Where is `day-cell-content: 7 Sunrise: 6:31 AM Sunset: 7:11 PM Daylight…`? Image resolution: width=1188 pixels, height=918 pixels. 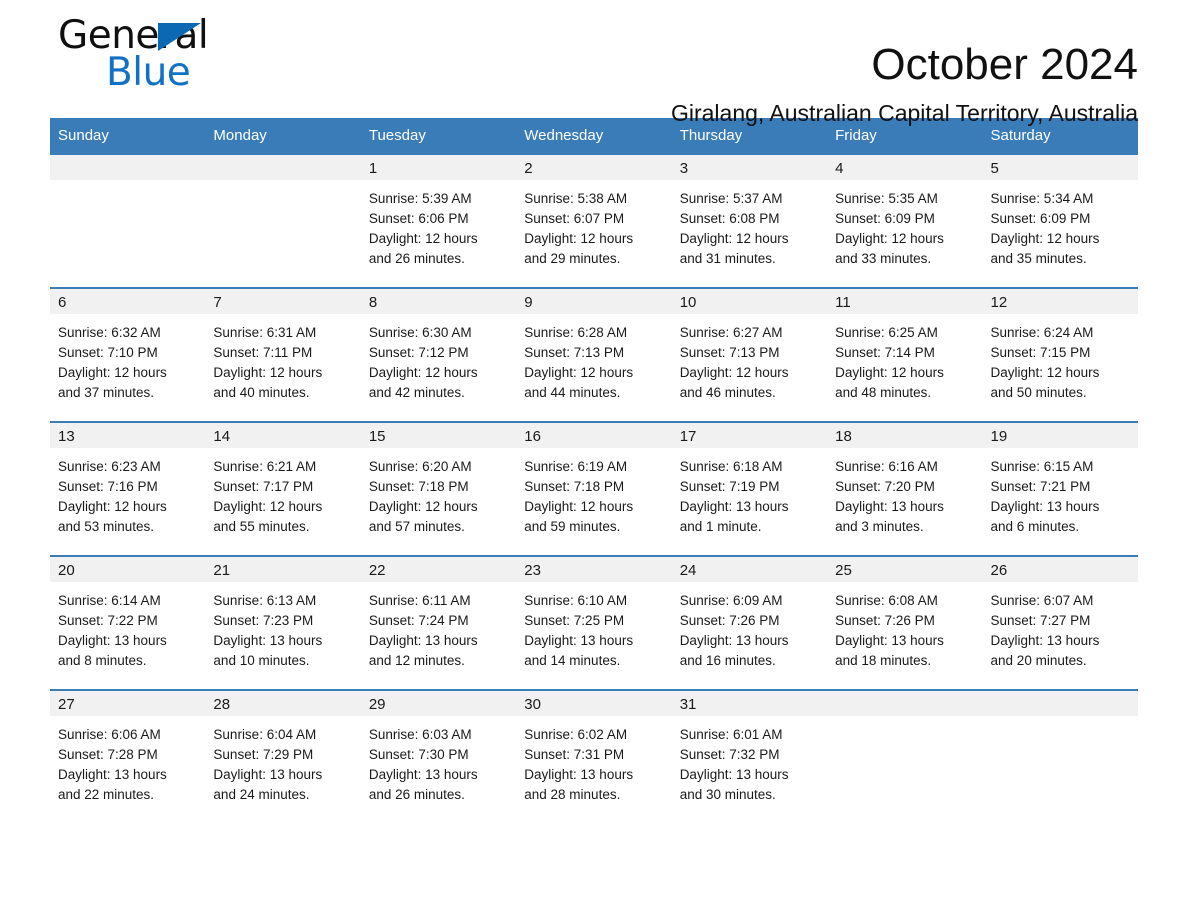
day-cell-content: 7 Sunrise: 6:31 AM Sunset: 7:11 PM Daylight… is located at coordinates (283, 355).